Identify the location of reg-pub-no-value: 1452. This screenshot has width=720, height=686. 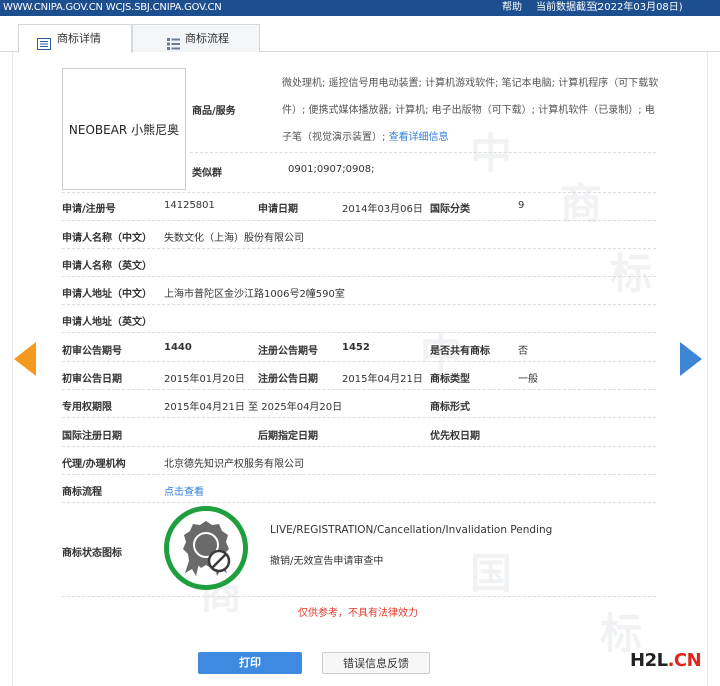
(356, 347).